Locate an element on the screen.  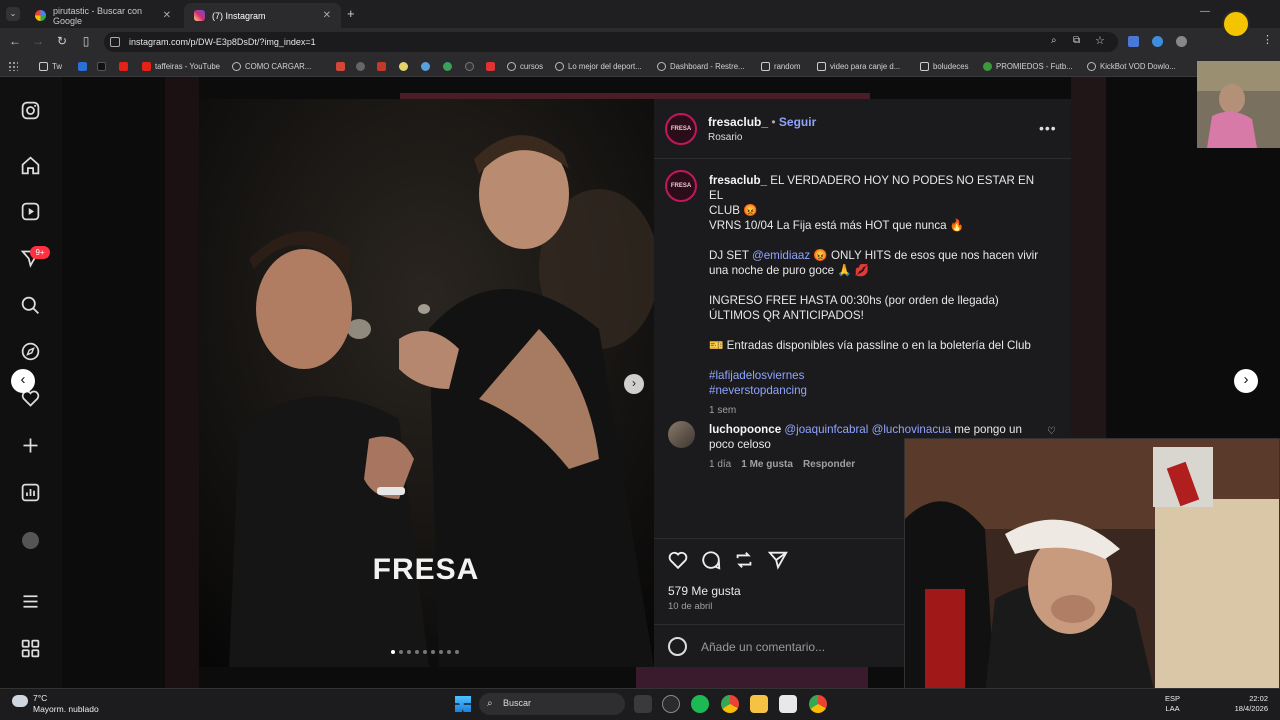
more-options-icon: ••• is located at coordinates (1048, 128).